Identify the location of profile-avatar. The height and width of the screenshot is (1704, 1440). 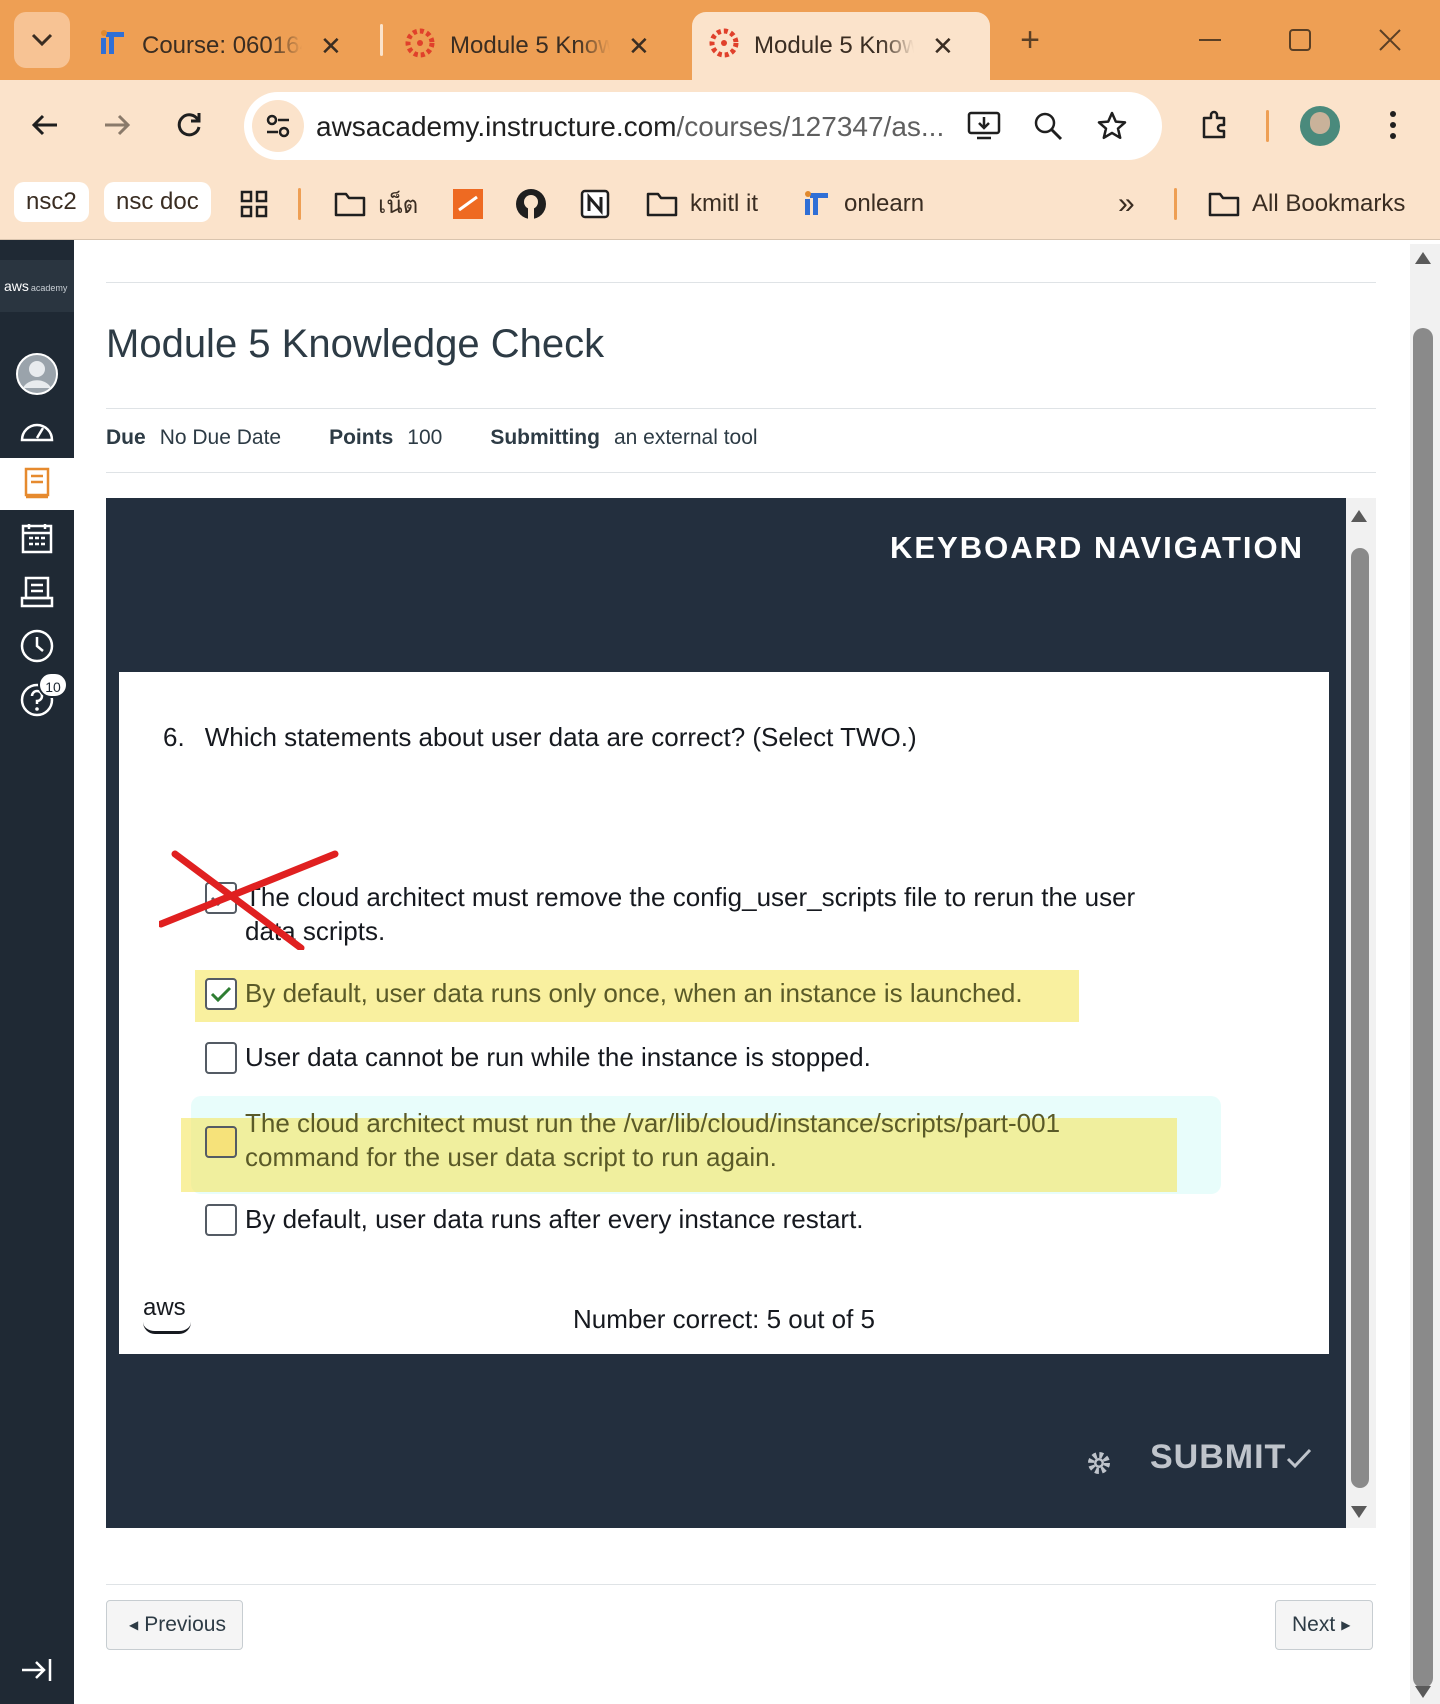
(1320, 126).